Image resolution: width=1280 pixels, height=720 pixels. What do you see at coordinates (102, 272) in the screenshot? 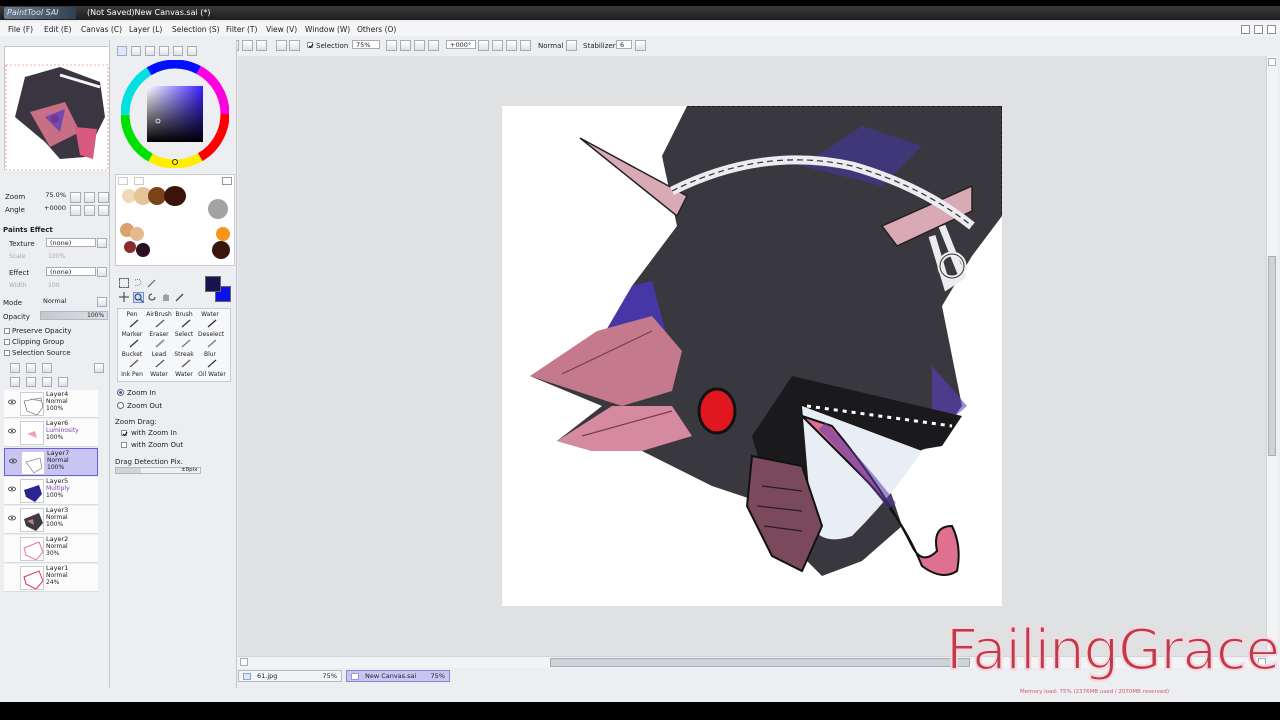
I see `effect-dropdown-icon` at bounding box center [102, 272].